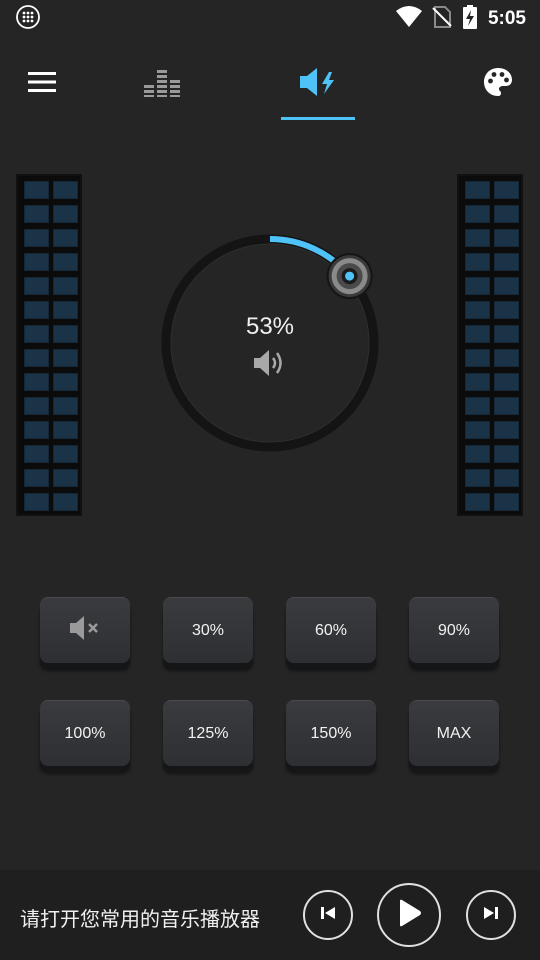  Describe the element at coordinates (442, 19) in the screenshot. I see `no-sim-icon` at that location.